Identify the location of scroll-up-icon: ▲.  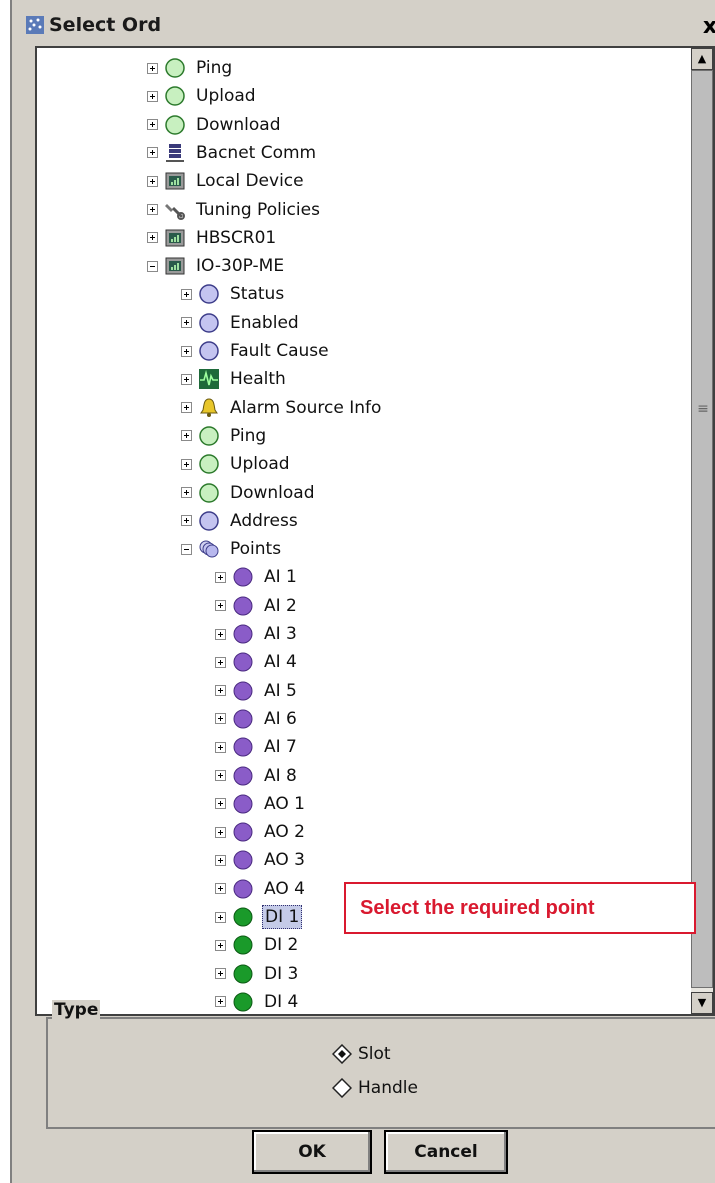
(702, 59).